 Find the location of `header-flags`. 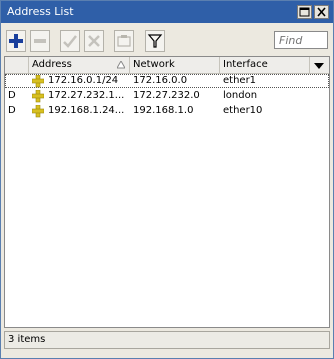

header-flags is located at coordinates (17, 65).